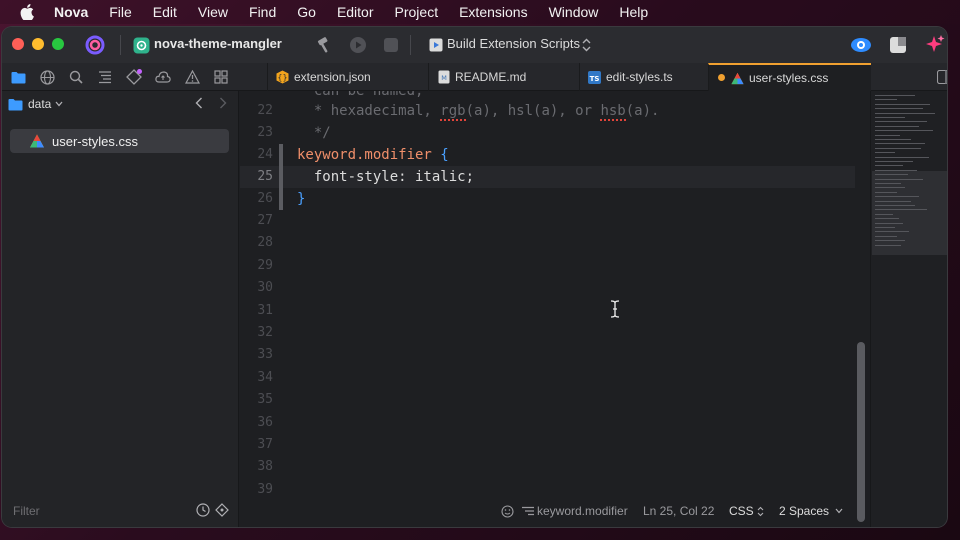 Image resolution: width=960 pixels, height=540 pixels. Describe the element at coordinates (861, 432) in the screenshot. I see `vertical-scrollbar` at that location.